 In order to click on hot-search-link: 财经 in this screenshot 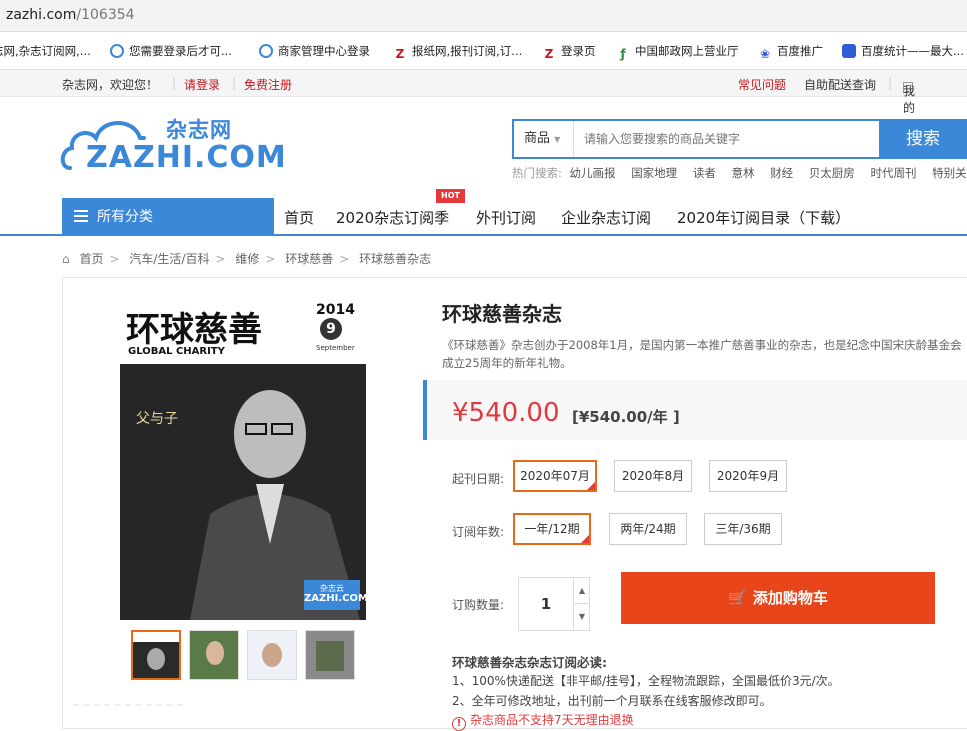, I will do `click(781, 173)`.